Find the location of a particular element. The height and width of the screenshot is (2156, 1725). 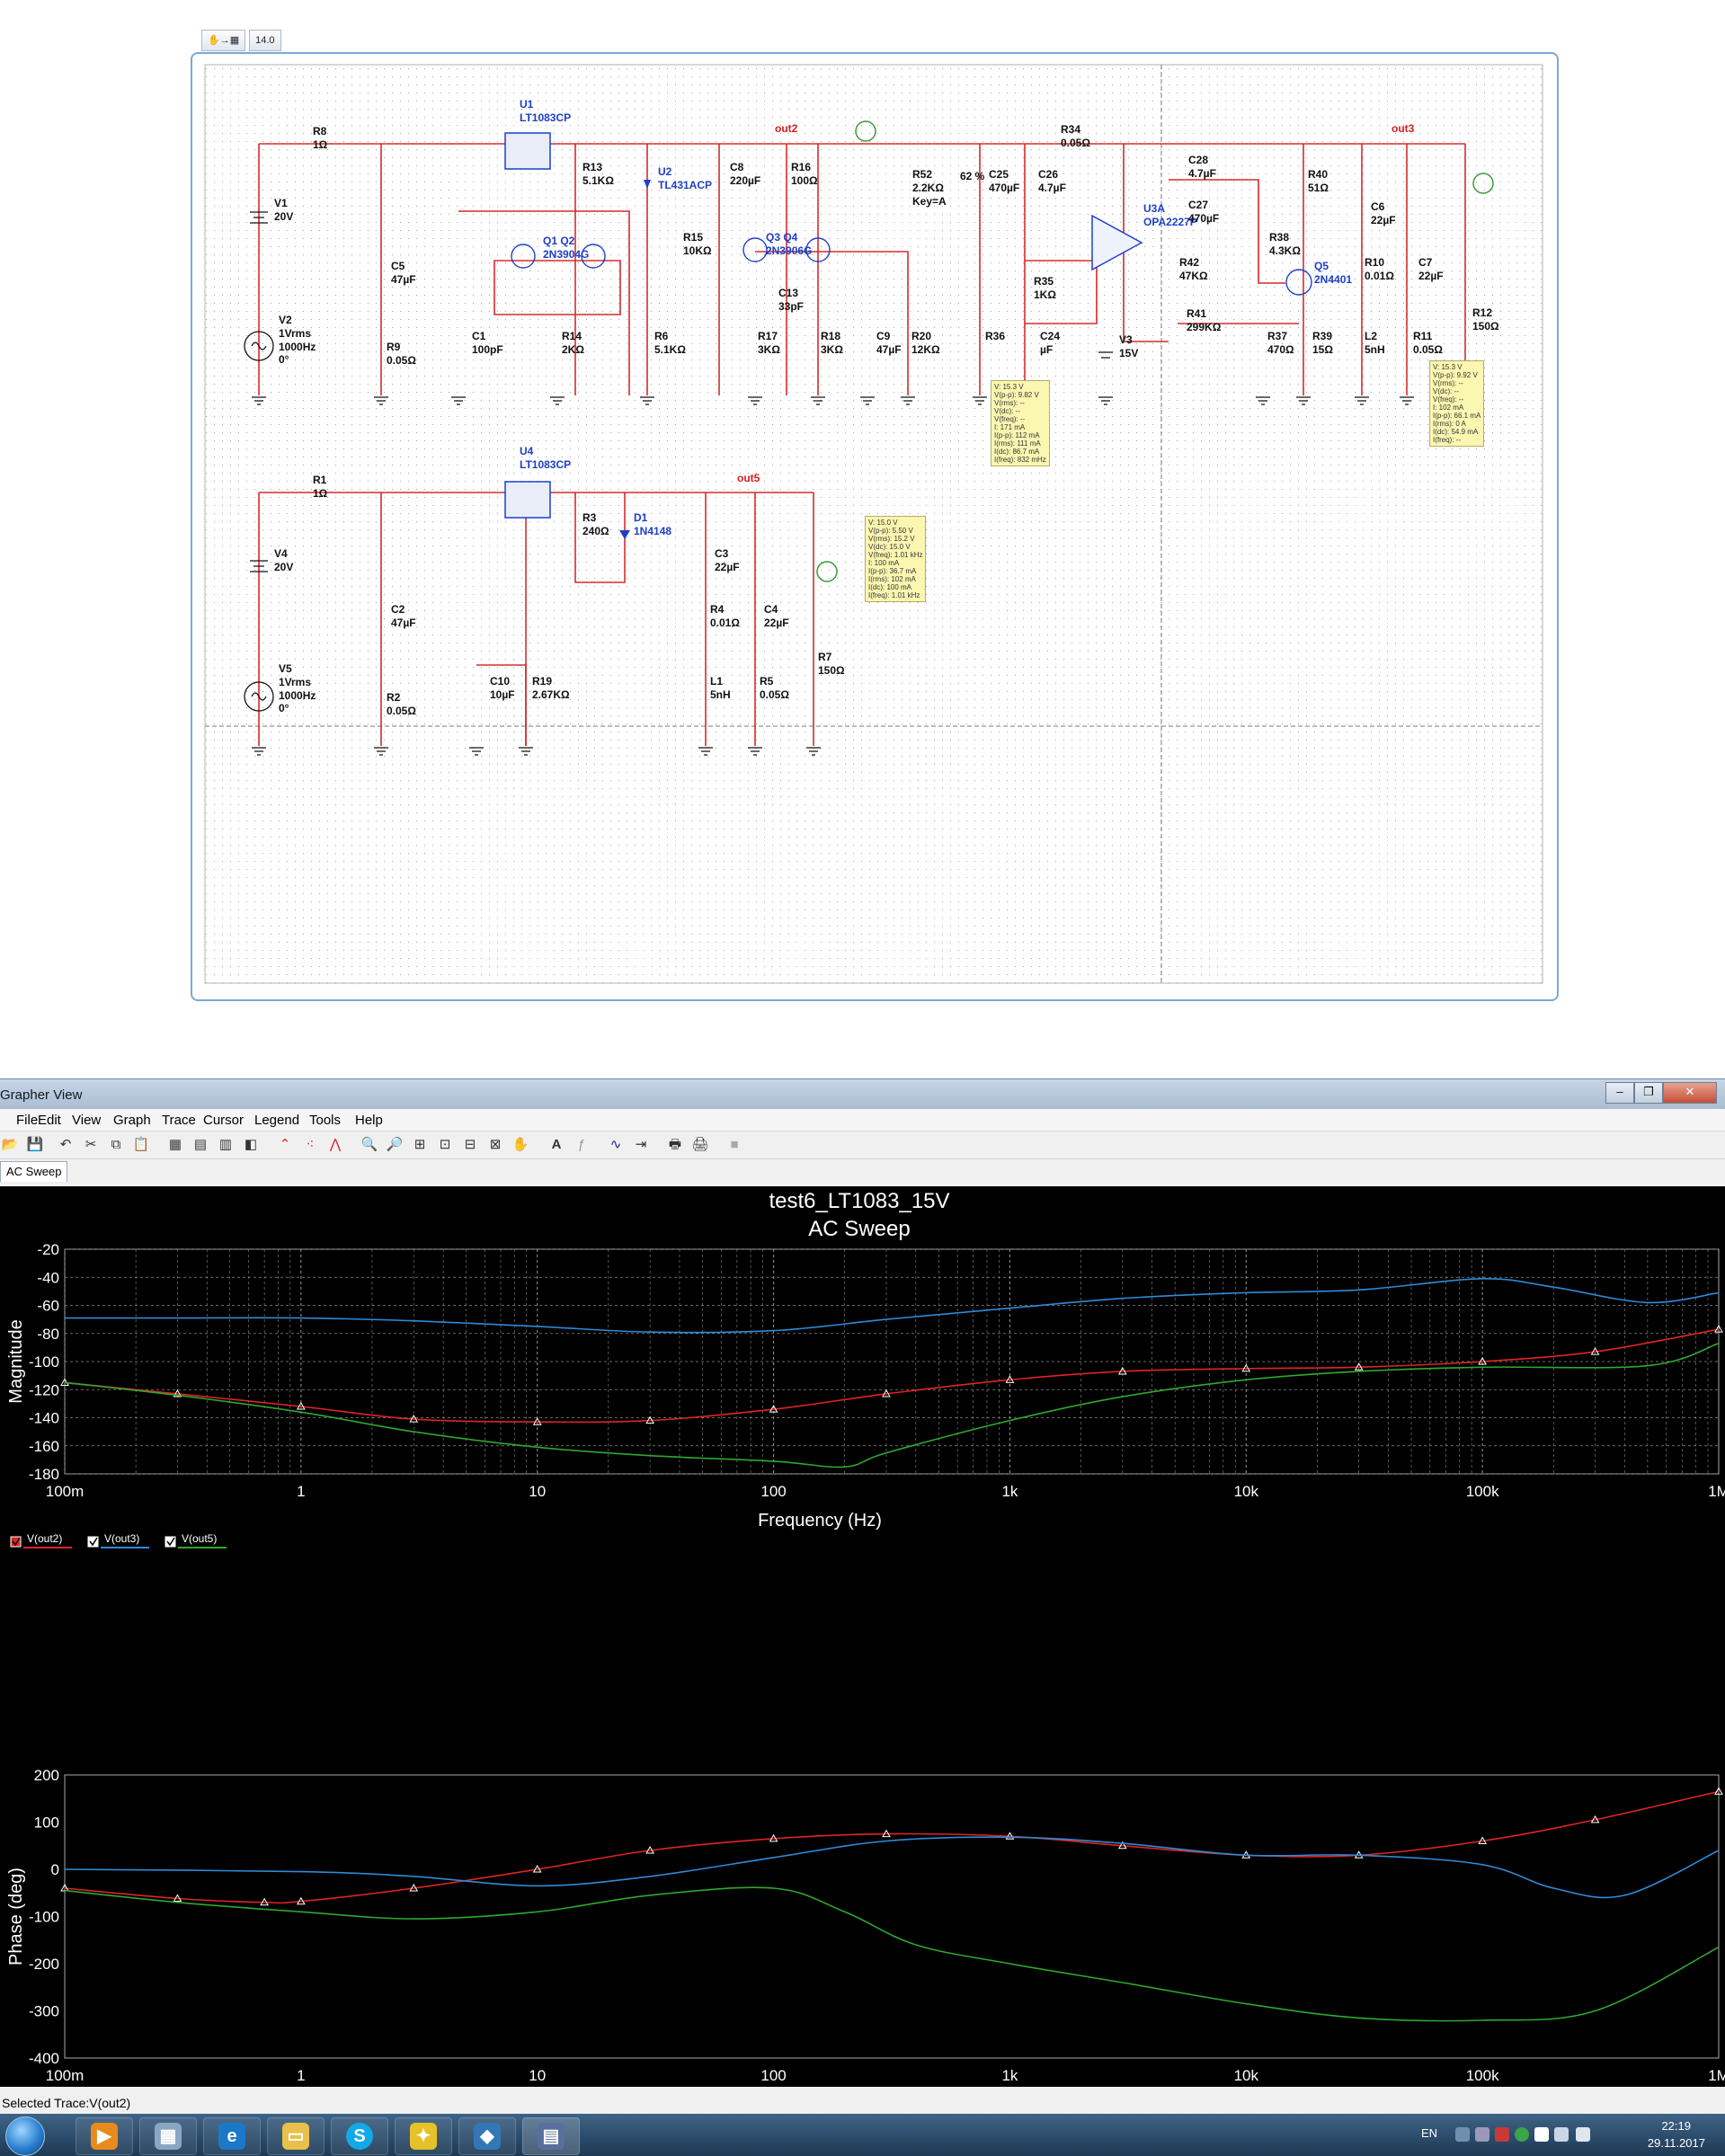

monitor-icon is located at coordinates (1482, 2134).